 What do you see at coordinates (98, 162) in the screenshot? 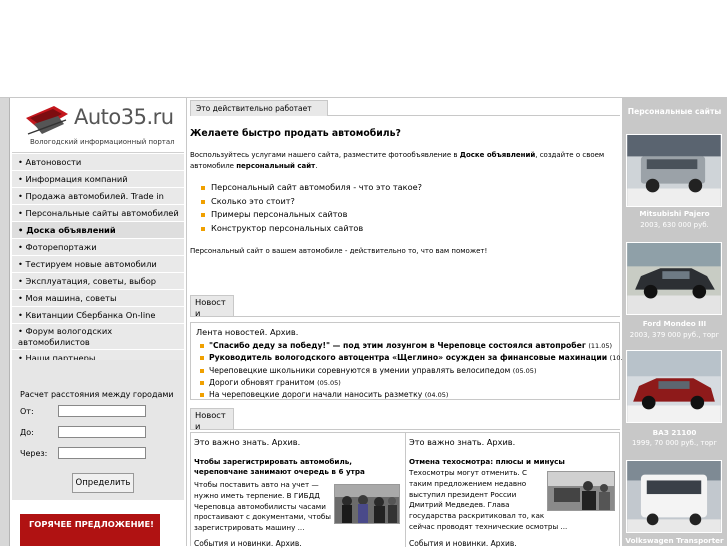
I see `menu-item-news: • Автоновости` at bounding box center [98, 162].